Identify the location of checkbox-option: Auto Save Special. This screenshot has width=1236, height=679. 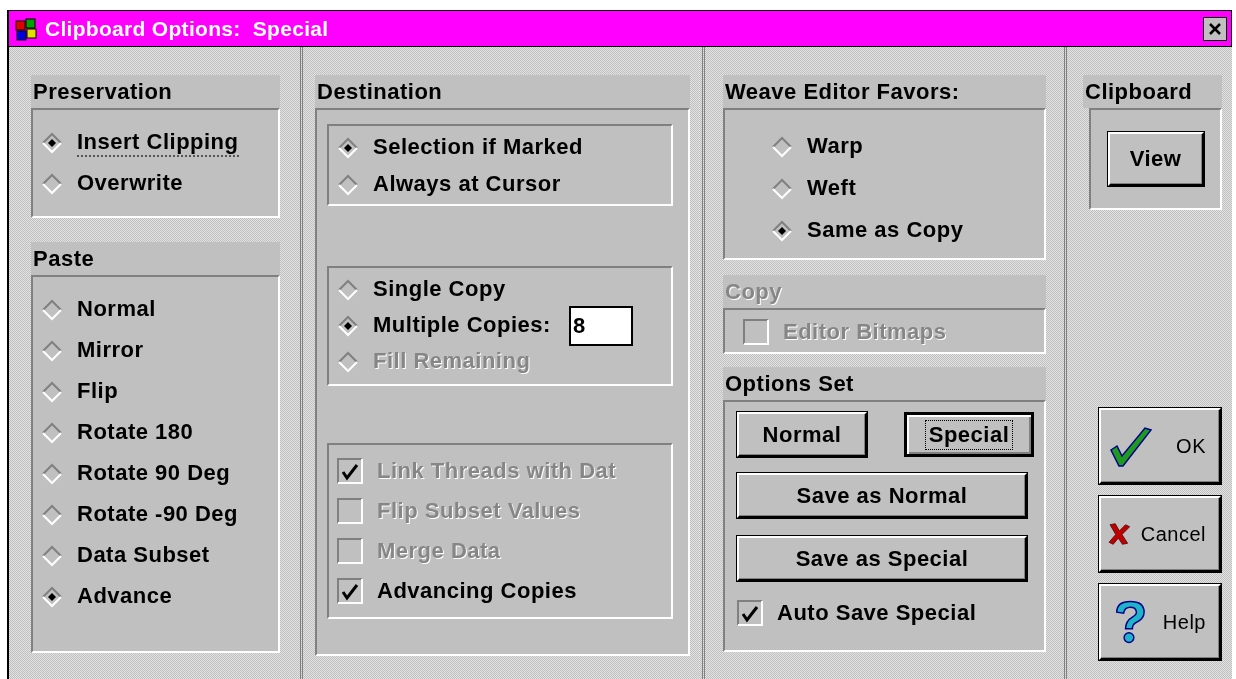
(858, 613).